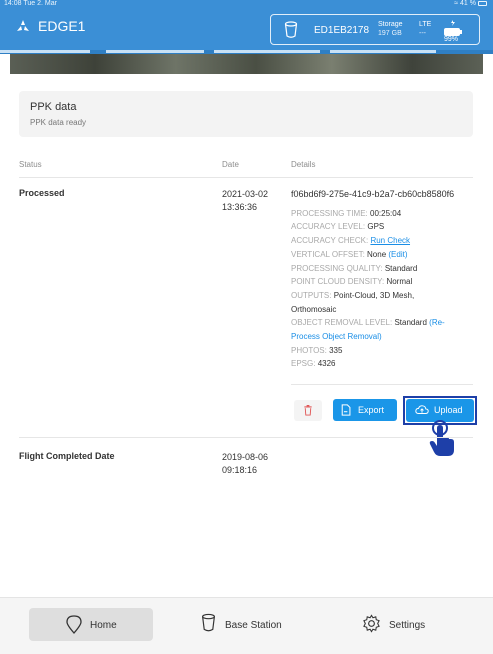 This screenshot has width=493, height=654. I want to click on detail-outputs: OUTPUTS: Point-Cloud, 3D Mesh,, so click(353, 295).